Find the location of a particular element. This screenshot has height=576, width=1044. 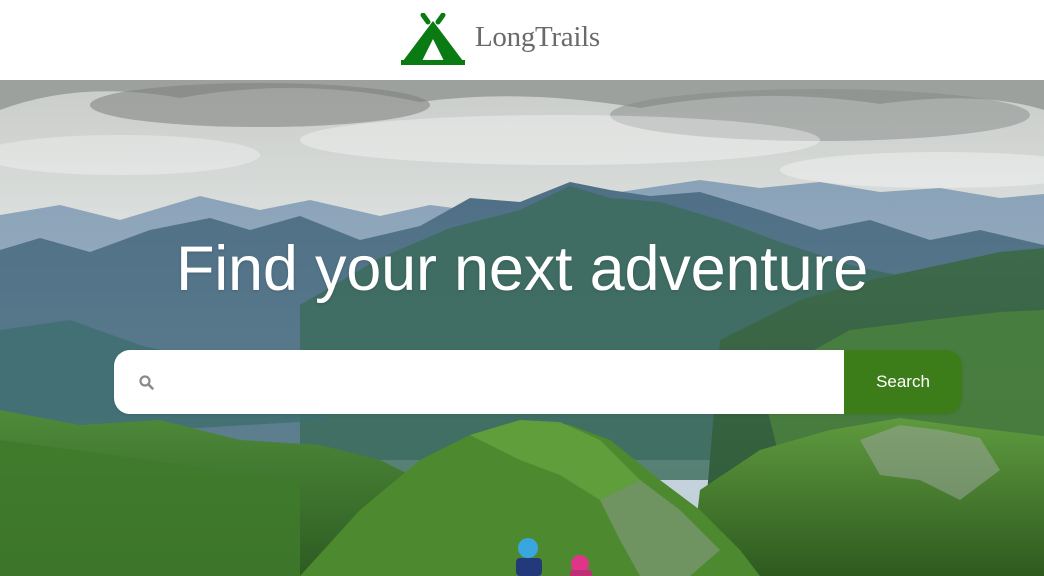

search-form: Search is located at coordinates (538, 382).